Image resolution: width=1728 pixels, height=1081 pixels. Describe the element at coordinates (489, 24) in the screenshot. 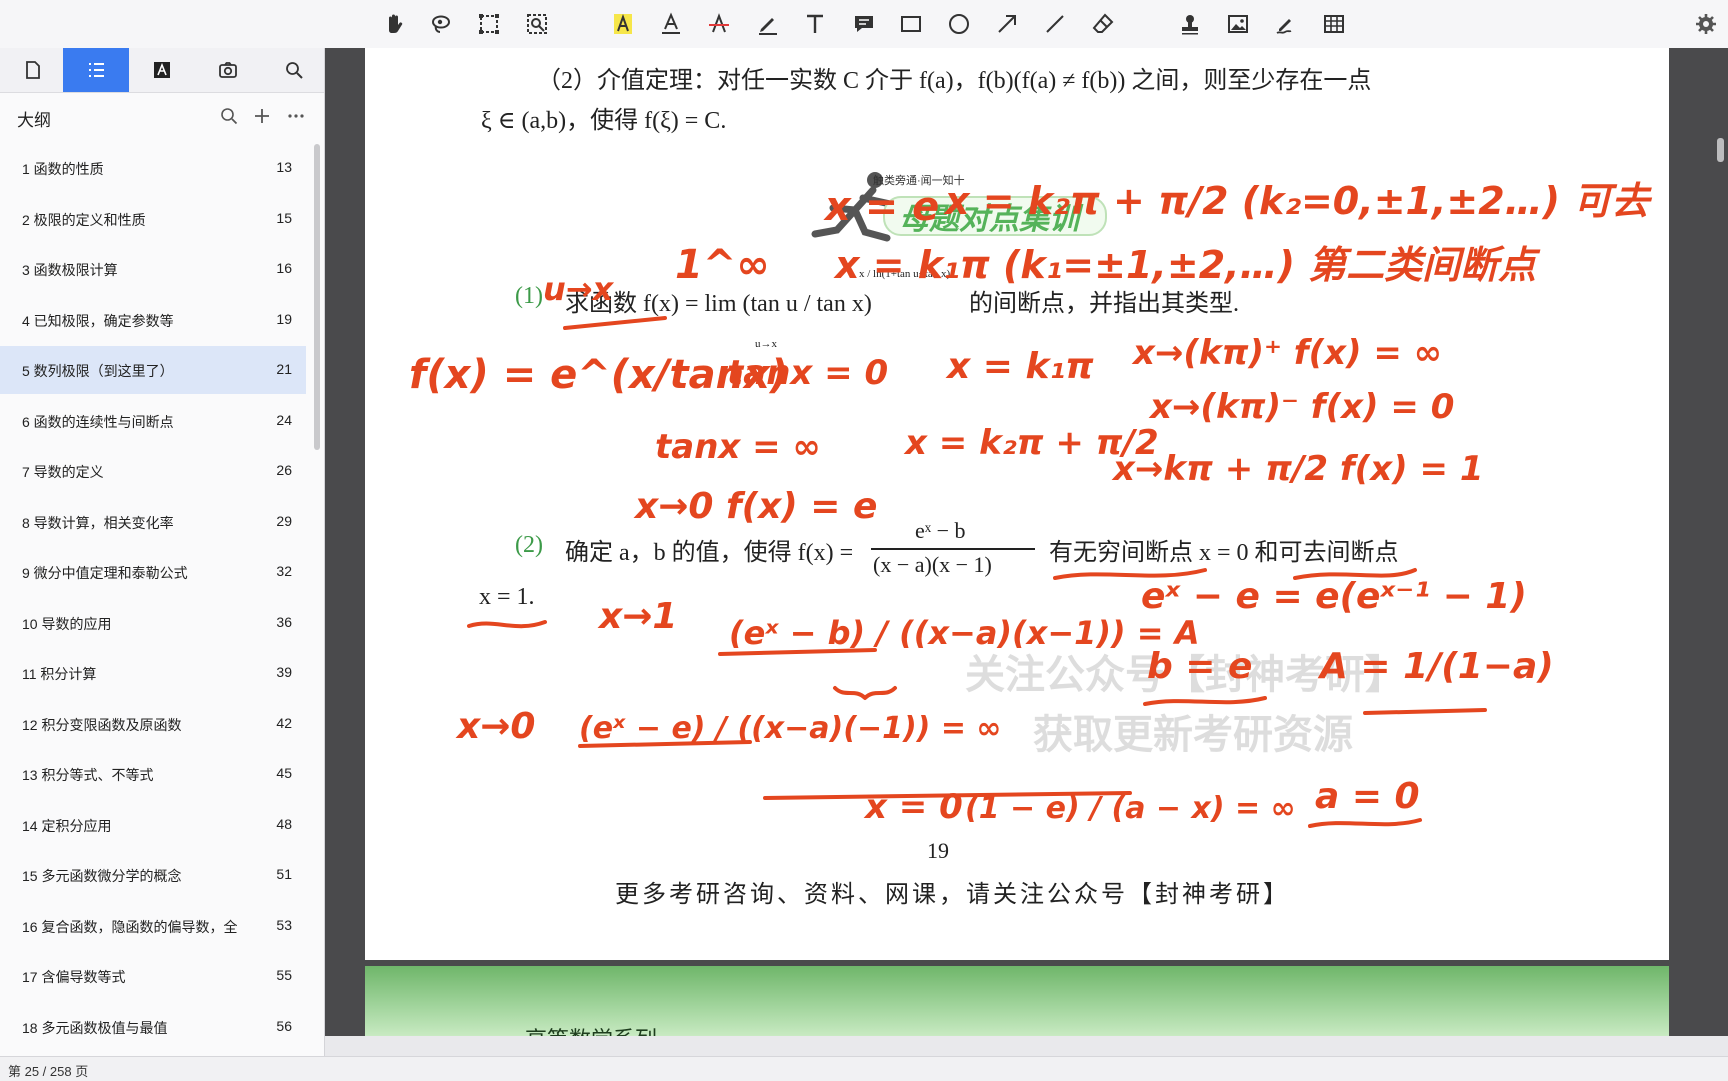

I see `rect-select-icon` at that location.